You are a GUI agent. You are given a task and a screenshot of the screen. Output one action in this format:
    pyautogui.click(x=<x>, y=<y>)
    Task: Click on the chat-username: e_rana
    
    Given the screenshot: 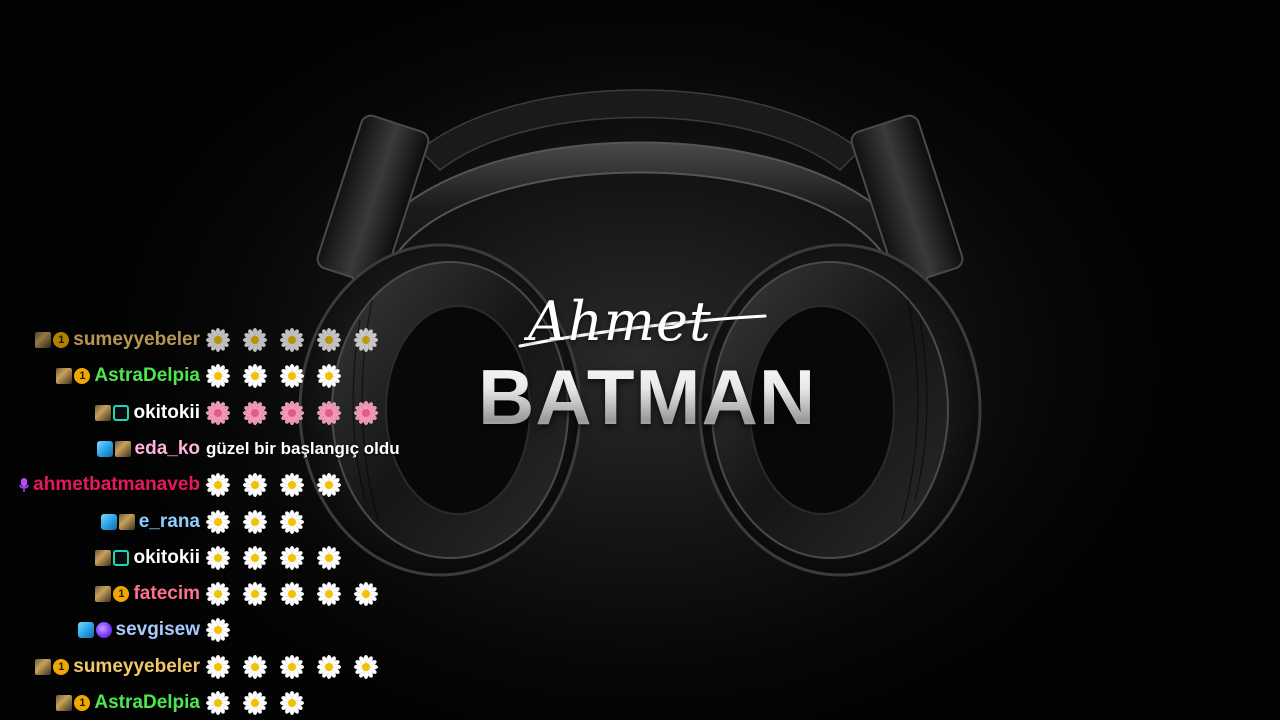 What is the action you would take?
    pyautogui.click(x=169, y=522)
    